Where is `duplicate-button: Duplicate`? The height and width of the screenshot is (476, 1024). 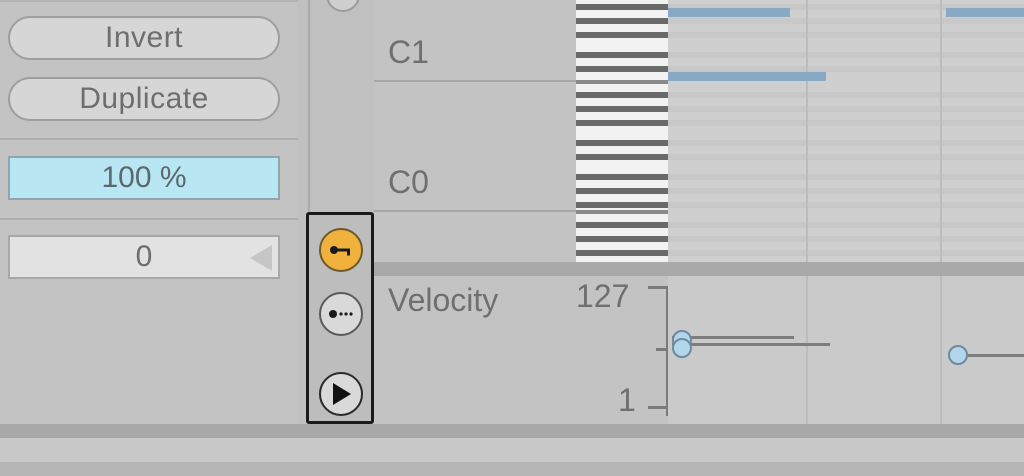 duplicate-button: Duplicate is located at coordinates (144, 99).